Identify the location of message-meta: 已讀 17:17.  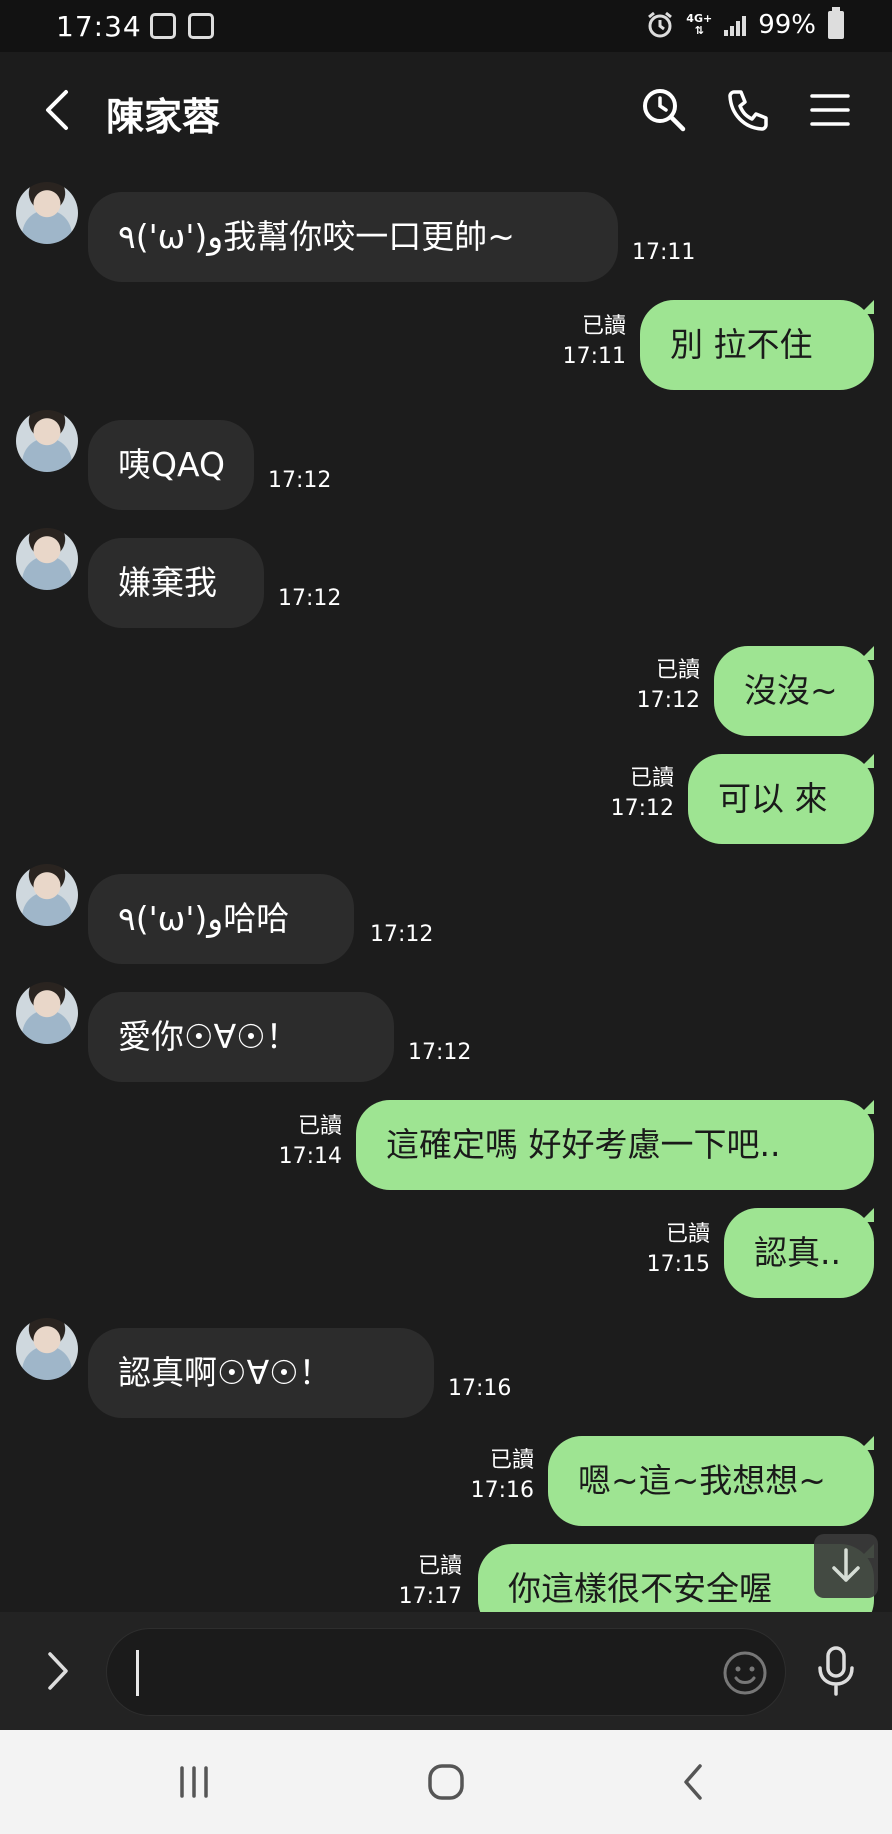
(430, 1582).